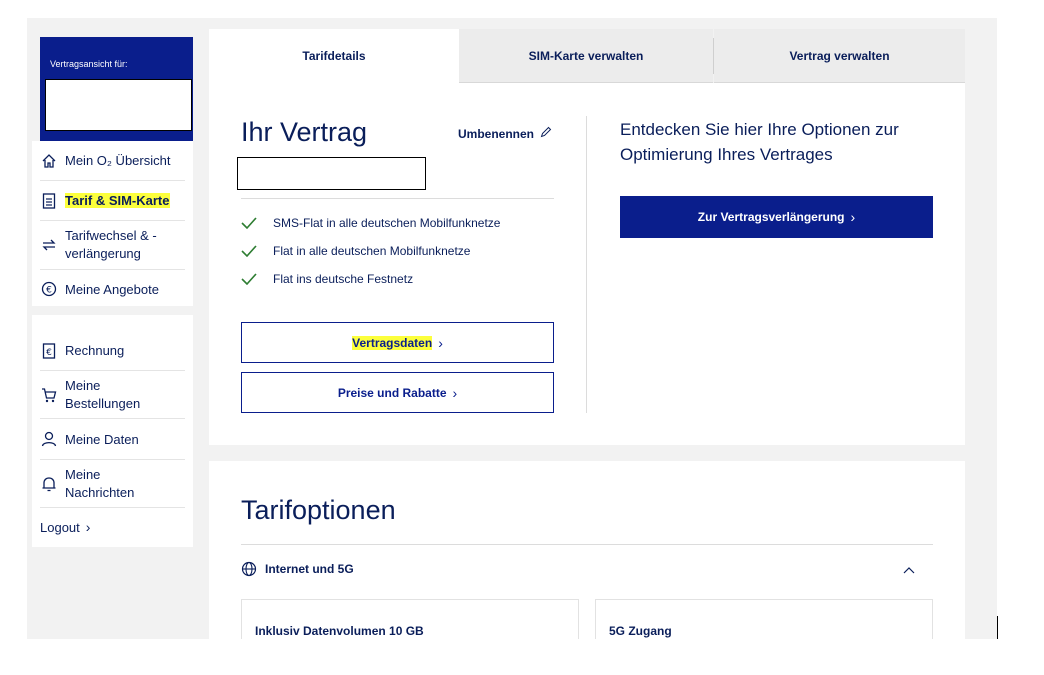 The image size is (1044, 675). What do you see at coordinates (48, 200) in the screenshot?
I see `document-icon` at bounding box center [48, 200].